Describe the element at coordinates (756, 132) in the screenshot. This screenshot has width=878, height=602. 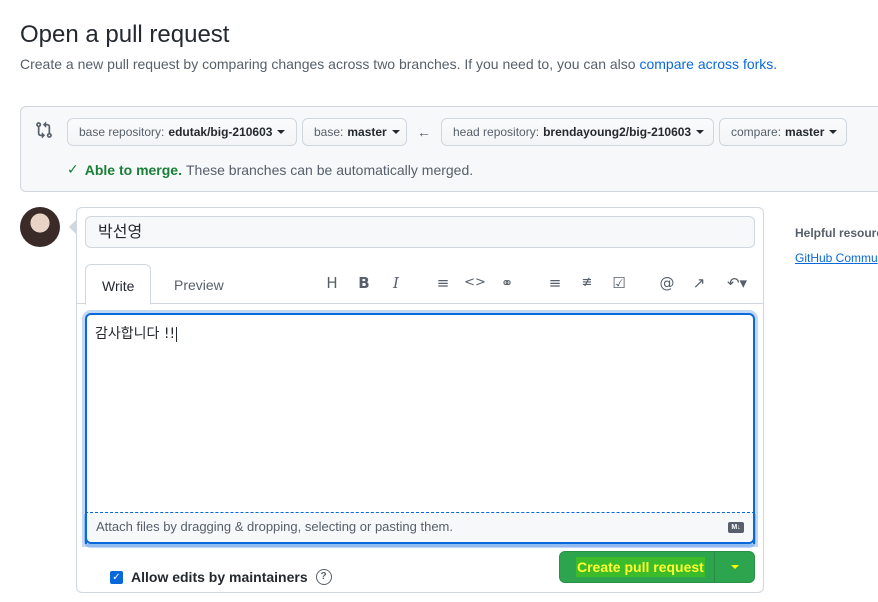
I see `compare-branch-label: compare:` at that location.